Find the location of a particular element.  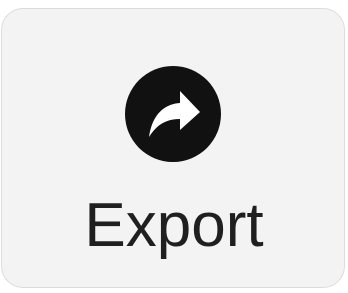

export-label: Export is located at coordinates (174, 225).